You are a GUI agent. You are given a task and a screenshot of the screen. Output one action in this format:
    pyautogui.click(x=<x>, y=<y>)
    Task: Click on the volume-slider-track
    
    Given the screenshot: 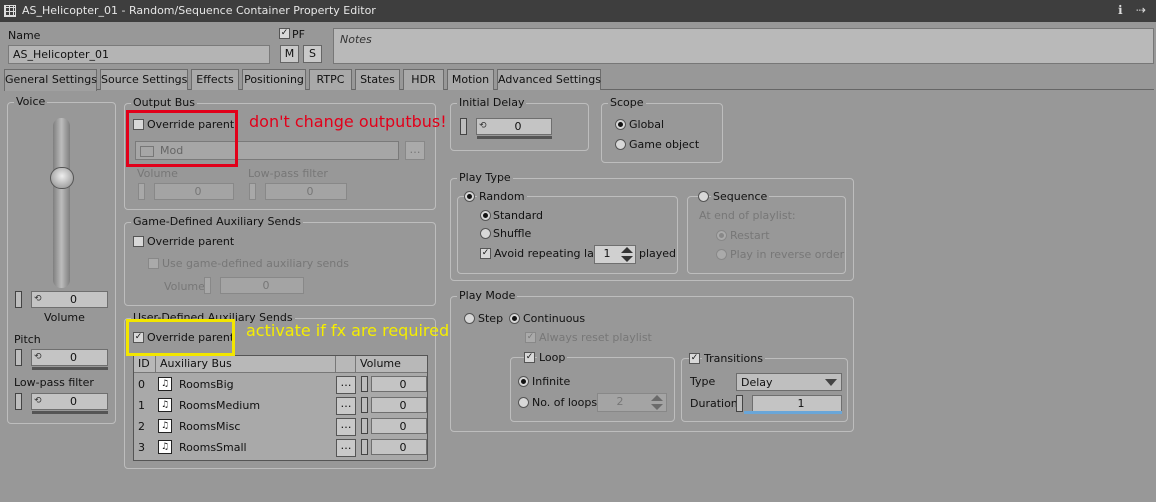 What is the action you would take?
    pyautogui.click(x=61, y=203)
    